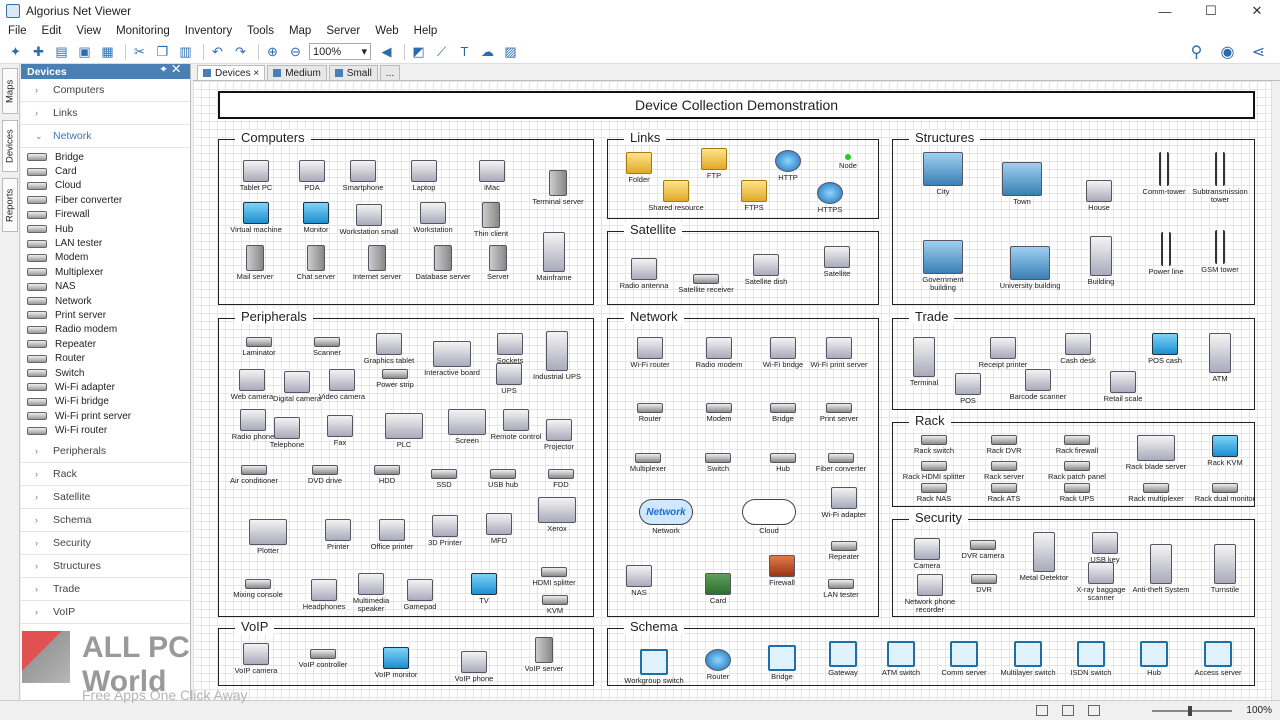  What do you see at coordinates (491, 220) in the screenshot?
I see `device-node: Thin client` at bounding box center [491, 220].